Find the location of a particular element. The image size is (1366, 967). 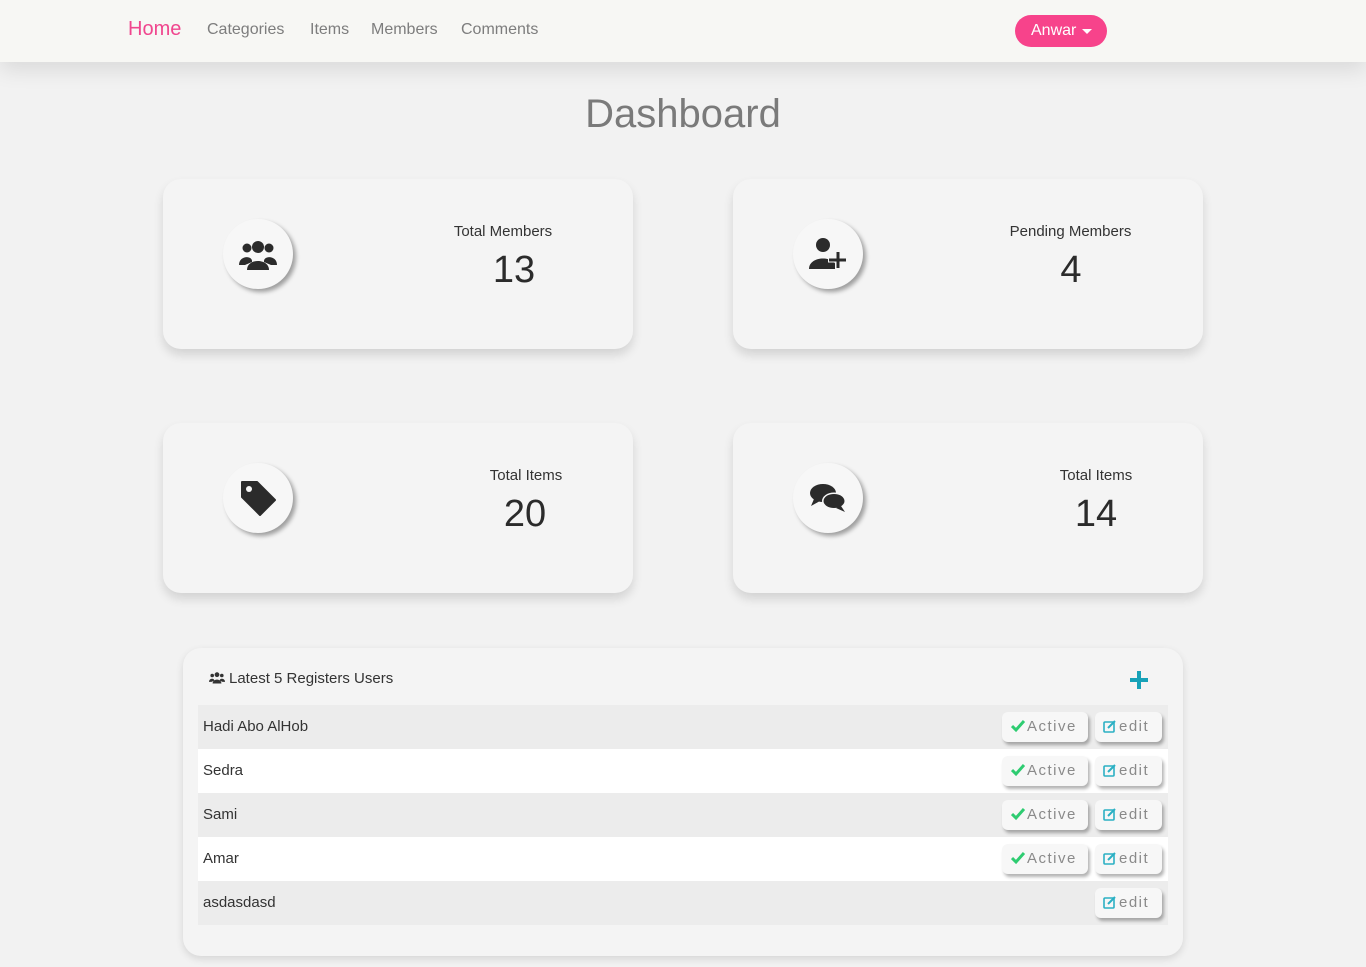

user-plus-icon is located at coordinates (828, 253).